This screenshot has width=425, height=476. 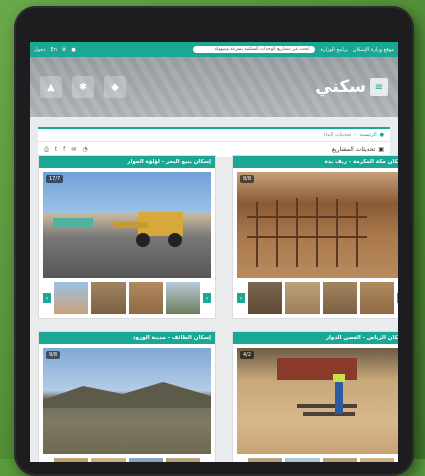 I want to click on project-title: إسكان ينبع البحر - لؤلؤة الحوار, so click(x=127, y=162).